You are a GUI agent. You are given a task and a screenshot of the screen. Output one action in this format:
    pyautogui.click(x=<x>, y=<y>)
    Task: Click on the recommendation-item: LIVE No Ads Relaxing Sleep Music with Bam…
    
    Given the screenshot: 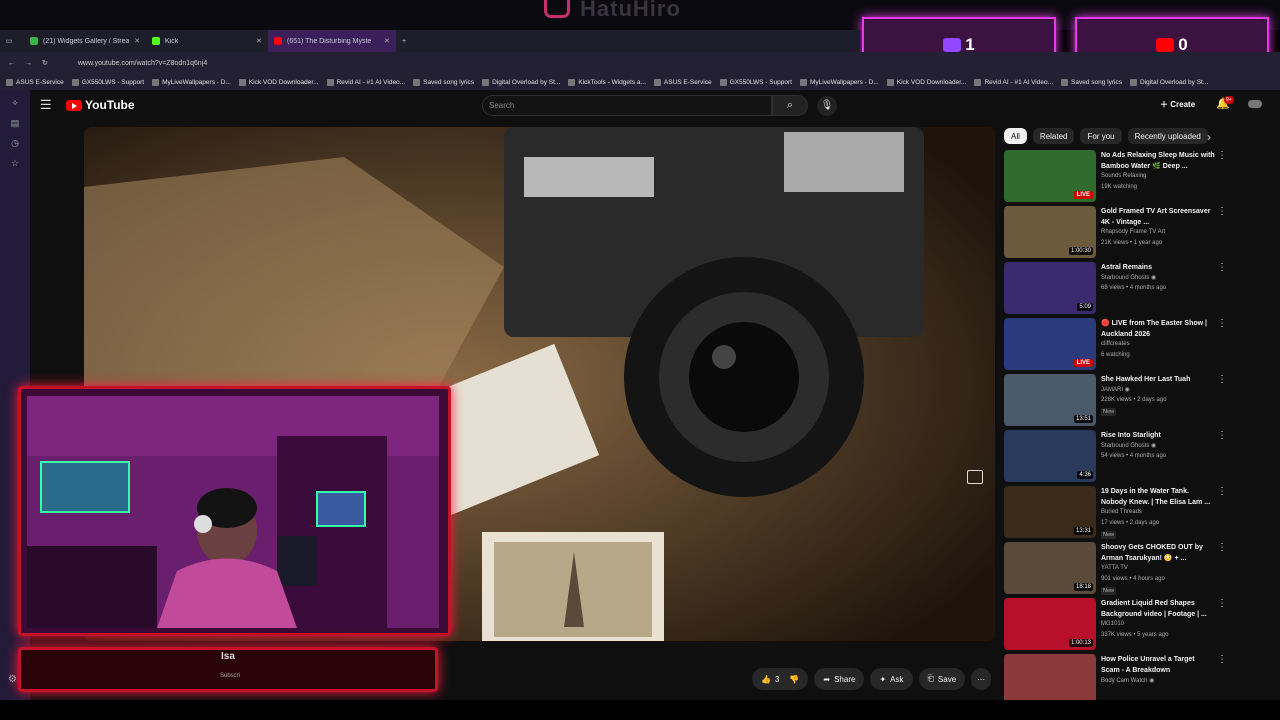 What is the action you would take?
    pyautogui.click(x=1128, y=176)
    